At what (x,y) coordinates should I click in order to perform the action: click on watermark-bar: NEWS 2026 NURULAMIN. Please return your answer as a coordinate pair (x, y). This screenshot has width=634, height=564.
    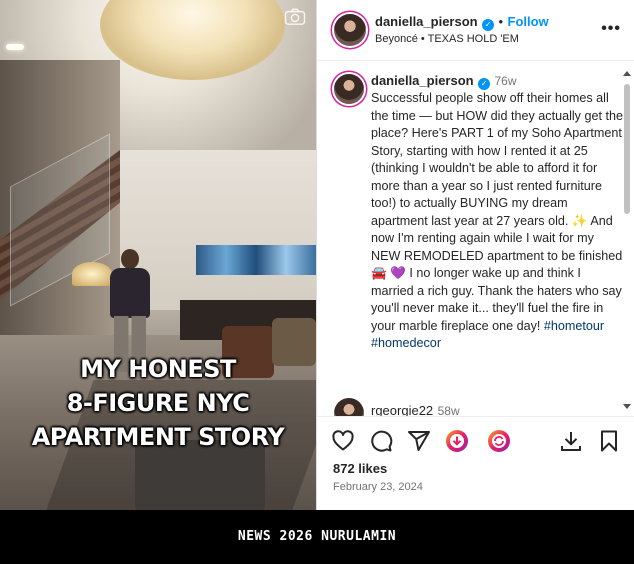
    Looking at the image, I should click on (317, 537).